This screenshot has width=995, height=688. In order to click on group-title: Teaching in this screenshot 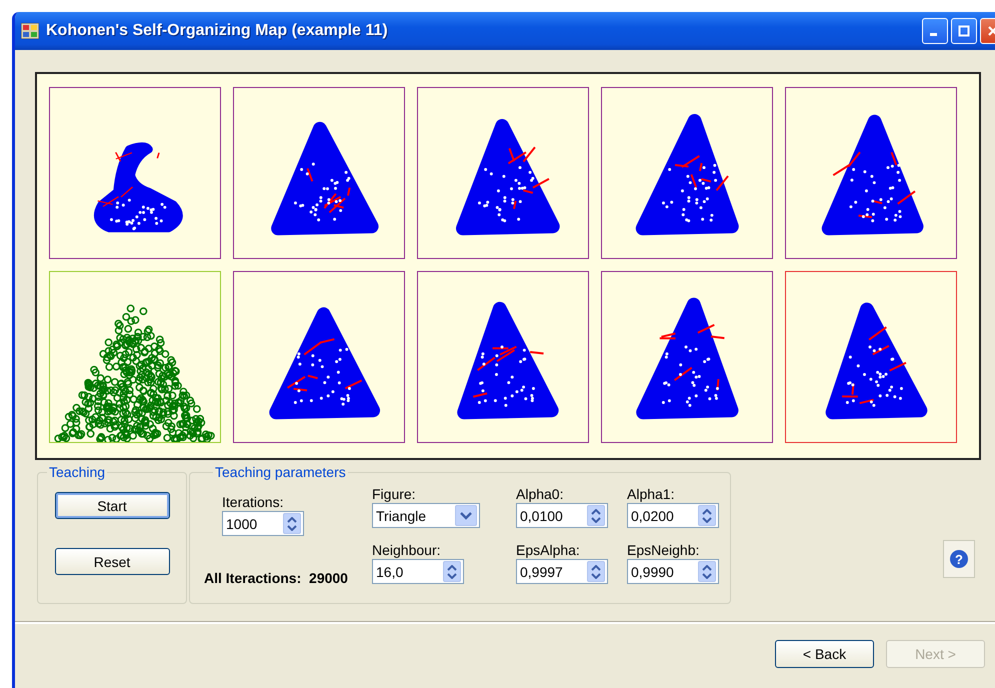, I will do `click(77, 472)`.